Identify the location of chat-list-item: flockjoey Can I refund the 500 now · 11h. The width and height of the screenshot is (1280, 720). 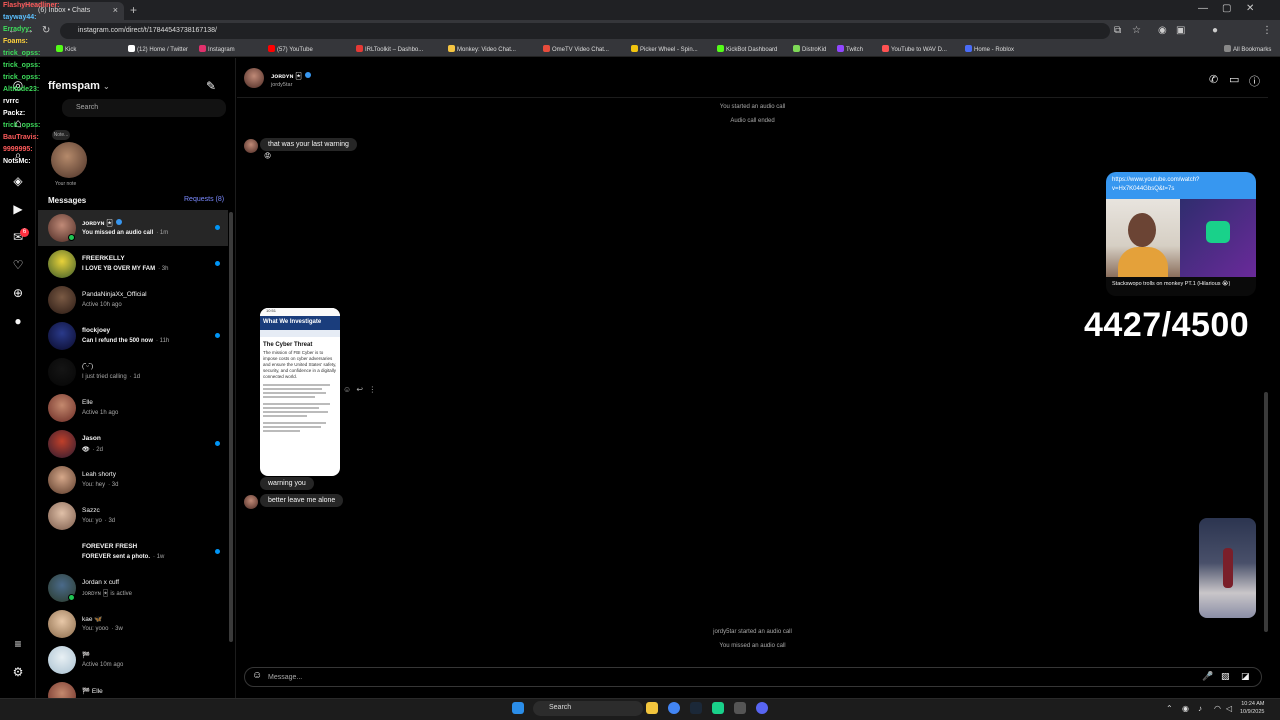
(133, 336).